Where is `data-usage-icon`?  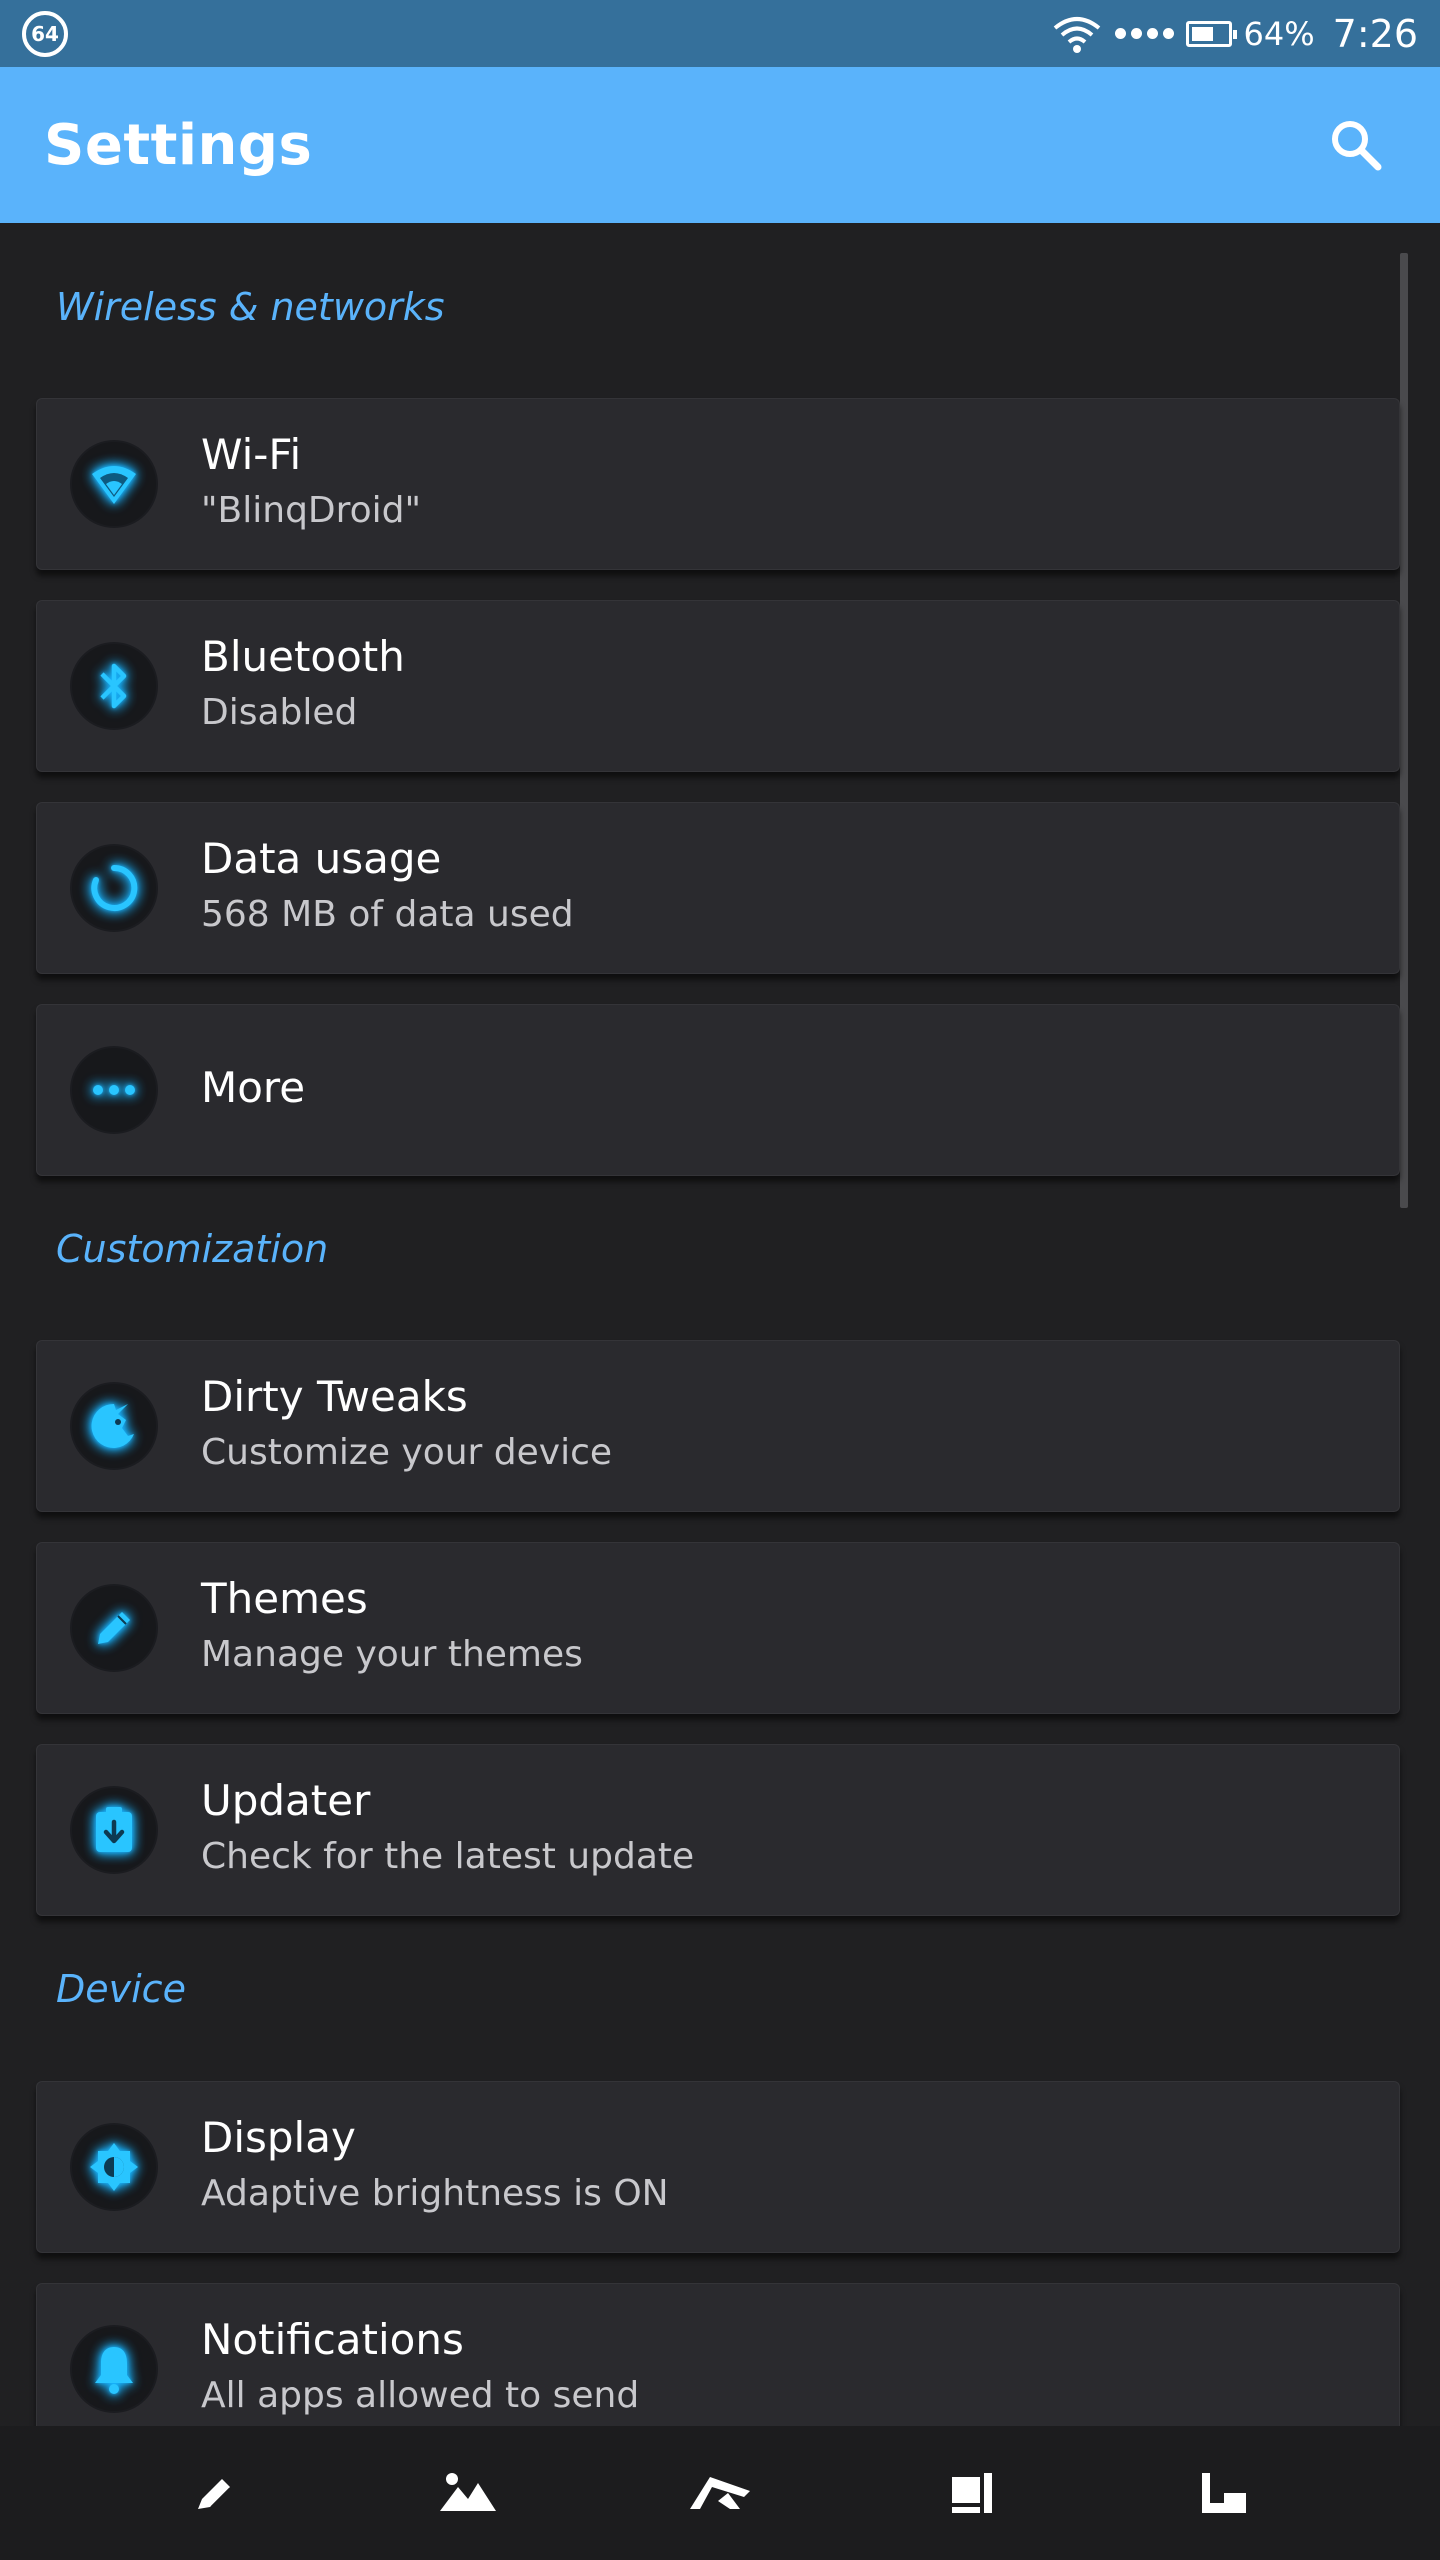
data-usage-icon is located at coordinates (114, 887).